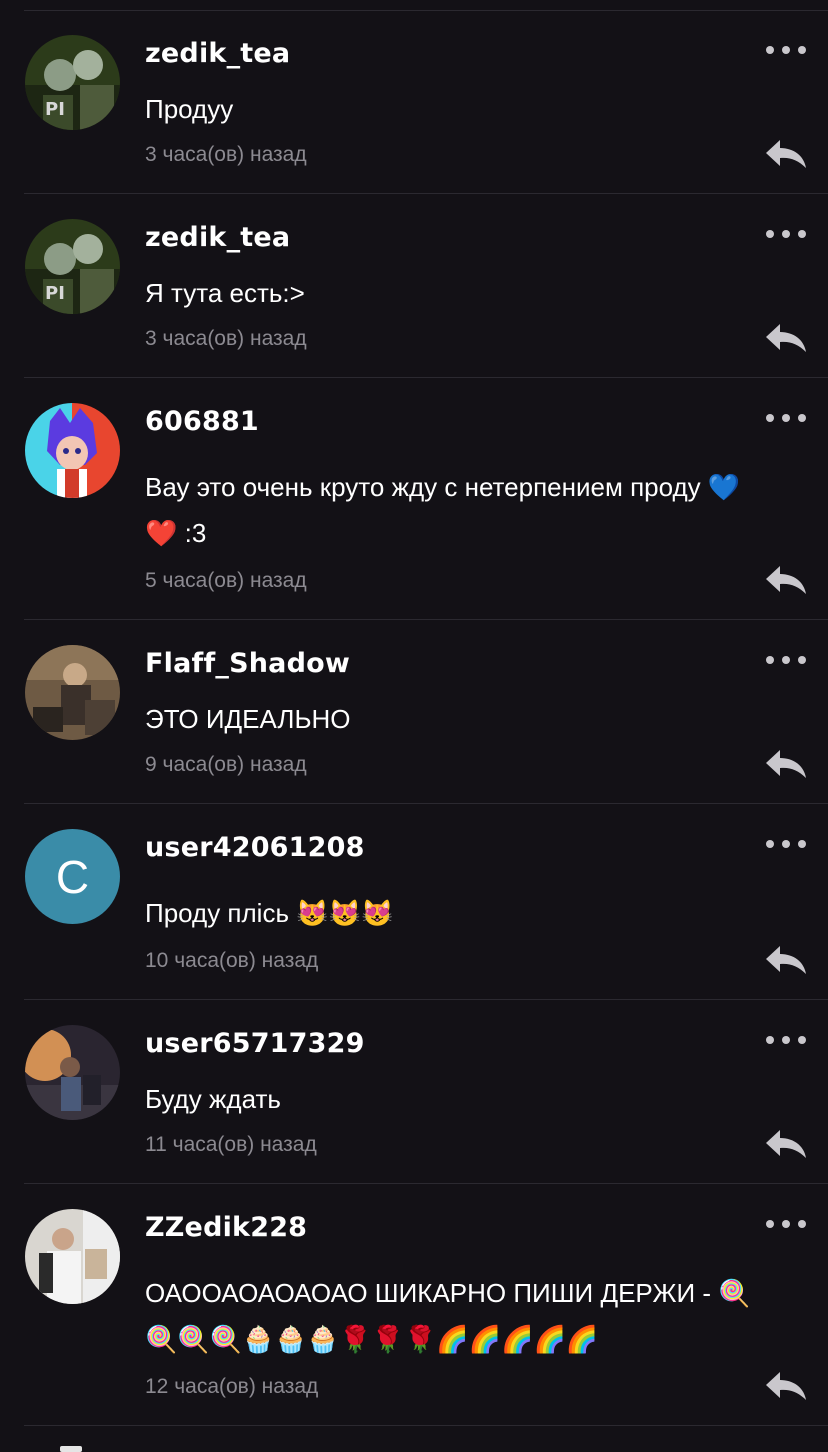 This screenshot has height=1452, width=828. I want to click on username: user42061208, so click(255, 847).